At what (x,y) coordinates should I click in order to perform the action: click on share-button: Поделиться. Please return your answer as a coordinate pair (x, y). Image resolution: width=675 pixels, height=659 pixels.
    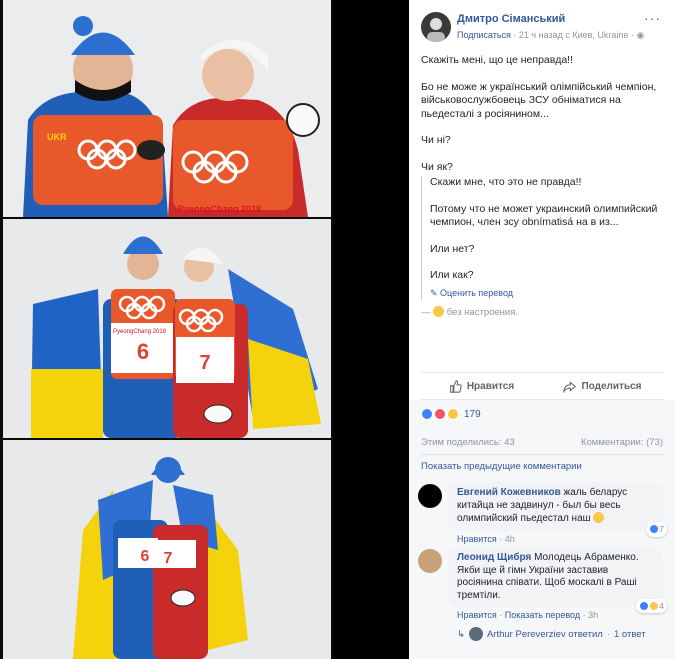
    Looking at the image, I should click on (602, 386).